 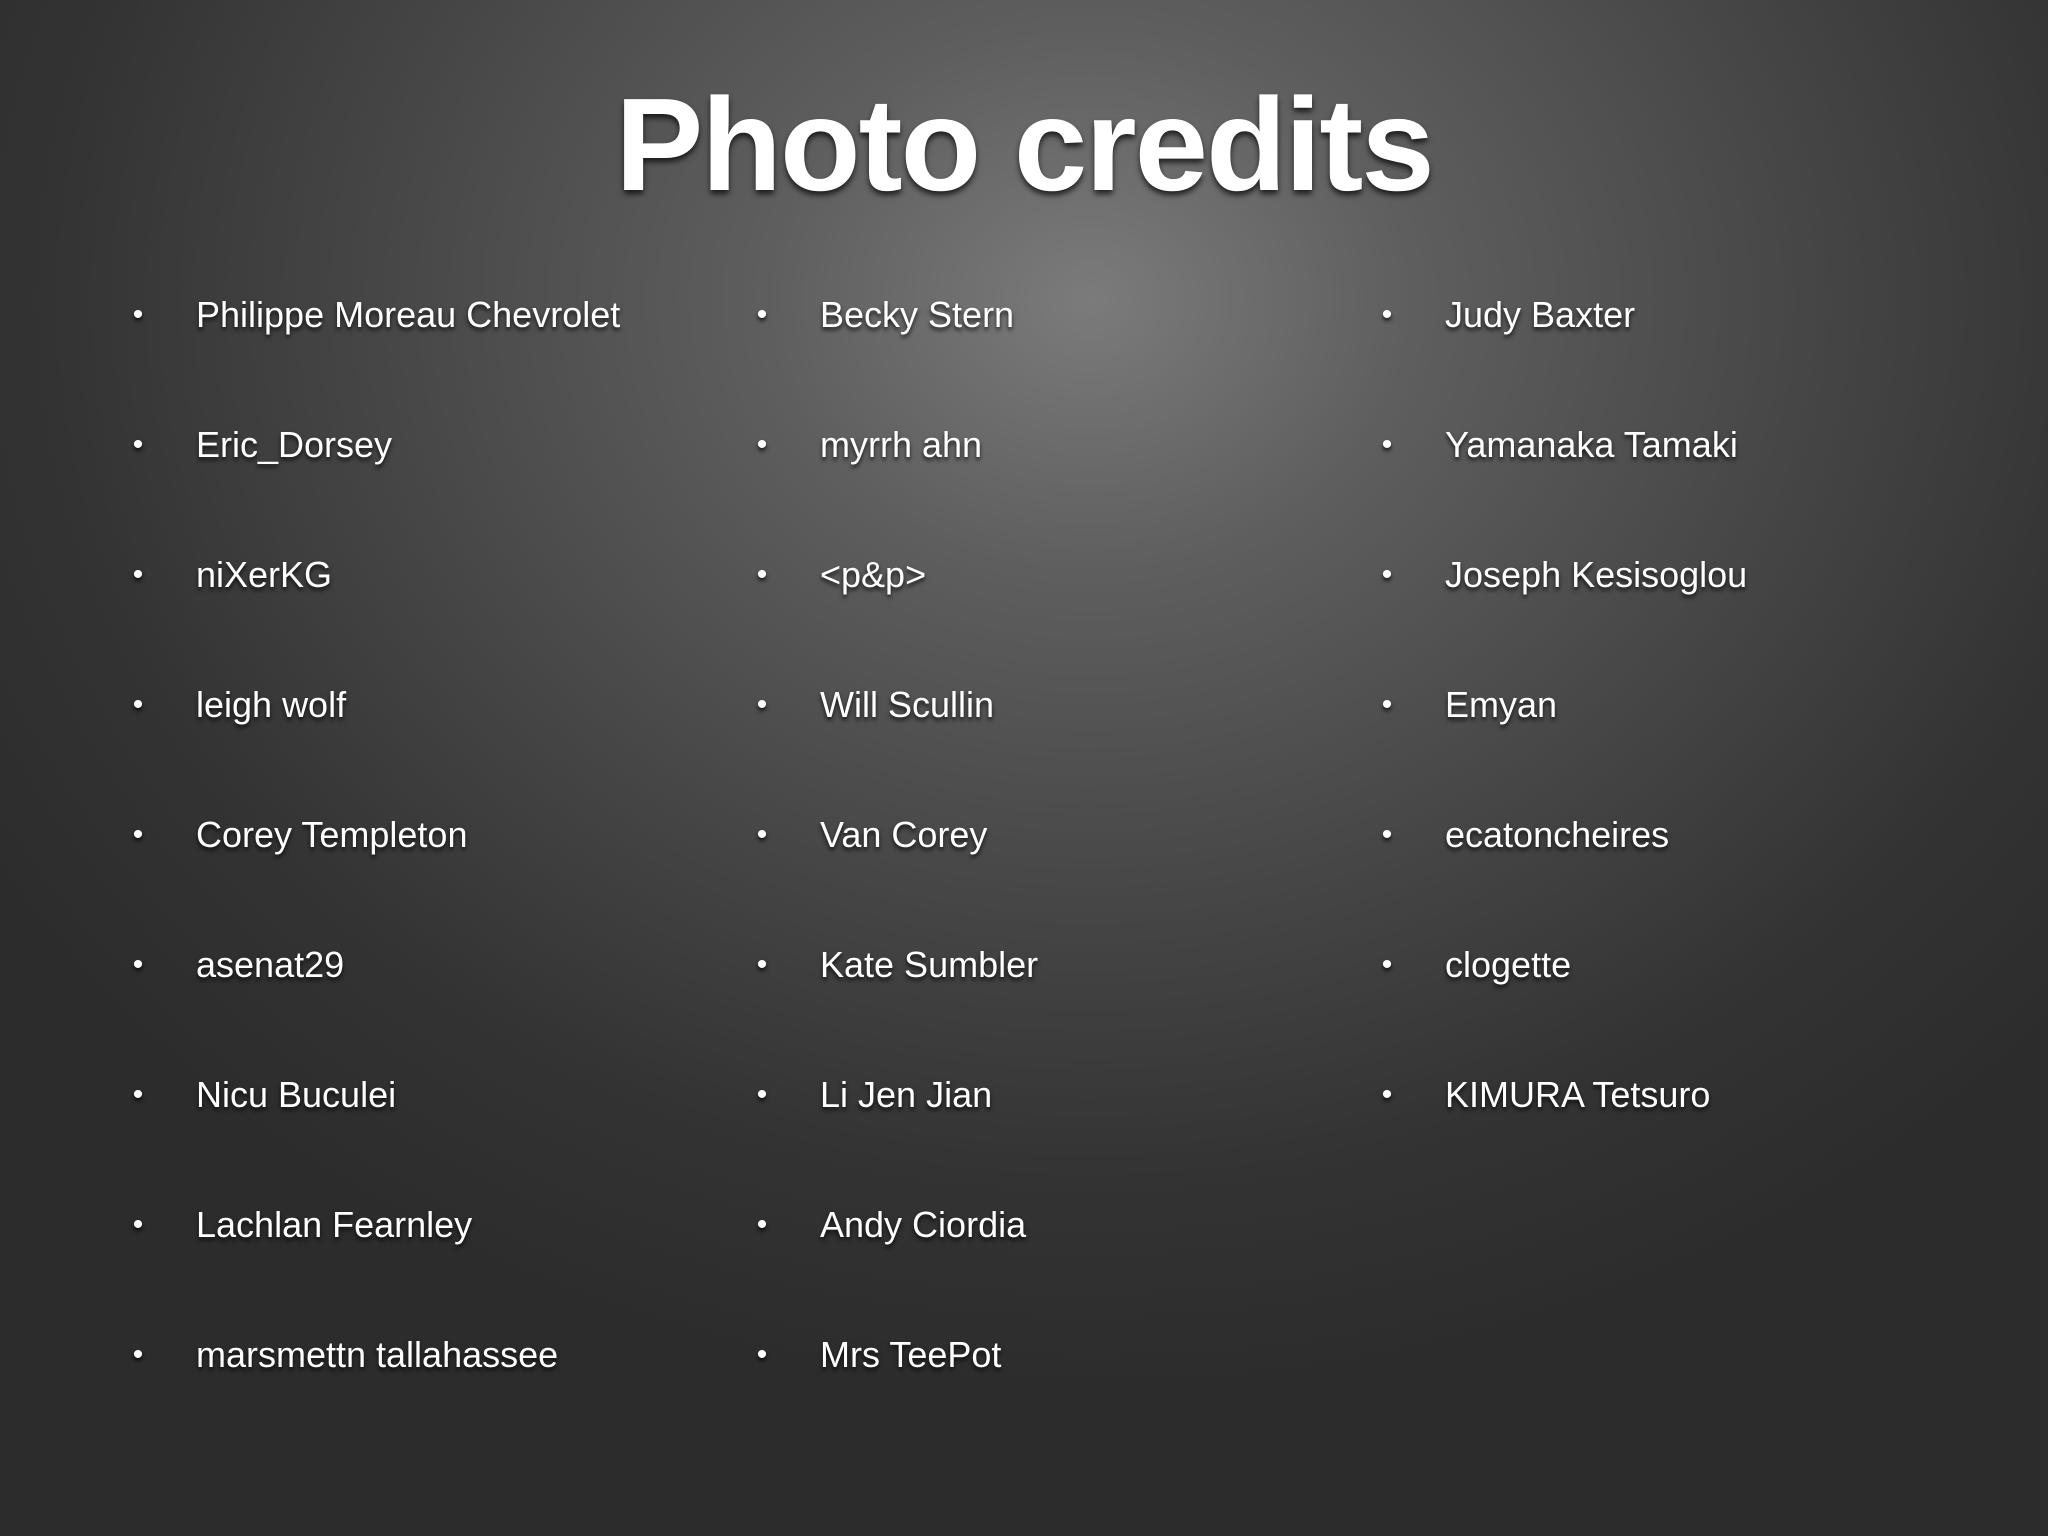 I want to click on credit-name: Philippe Moreau Chevrolet, so click(x=408, y=314).